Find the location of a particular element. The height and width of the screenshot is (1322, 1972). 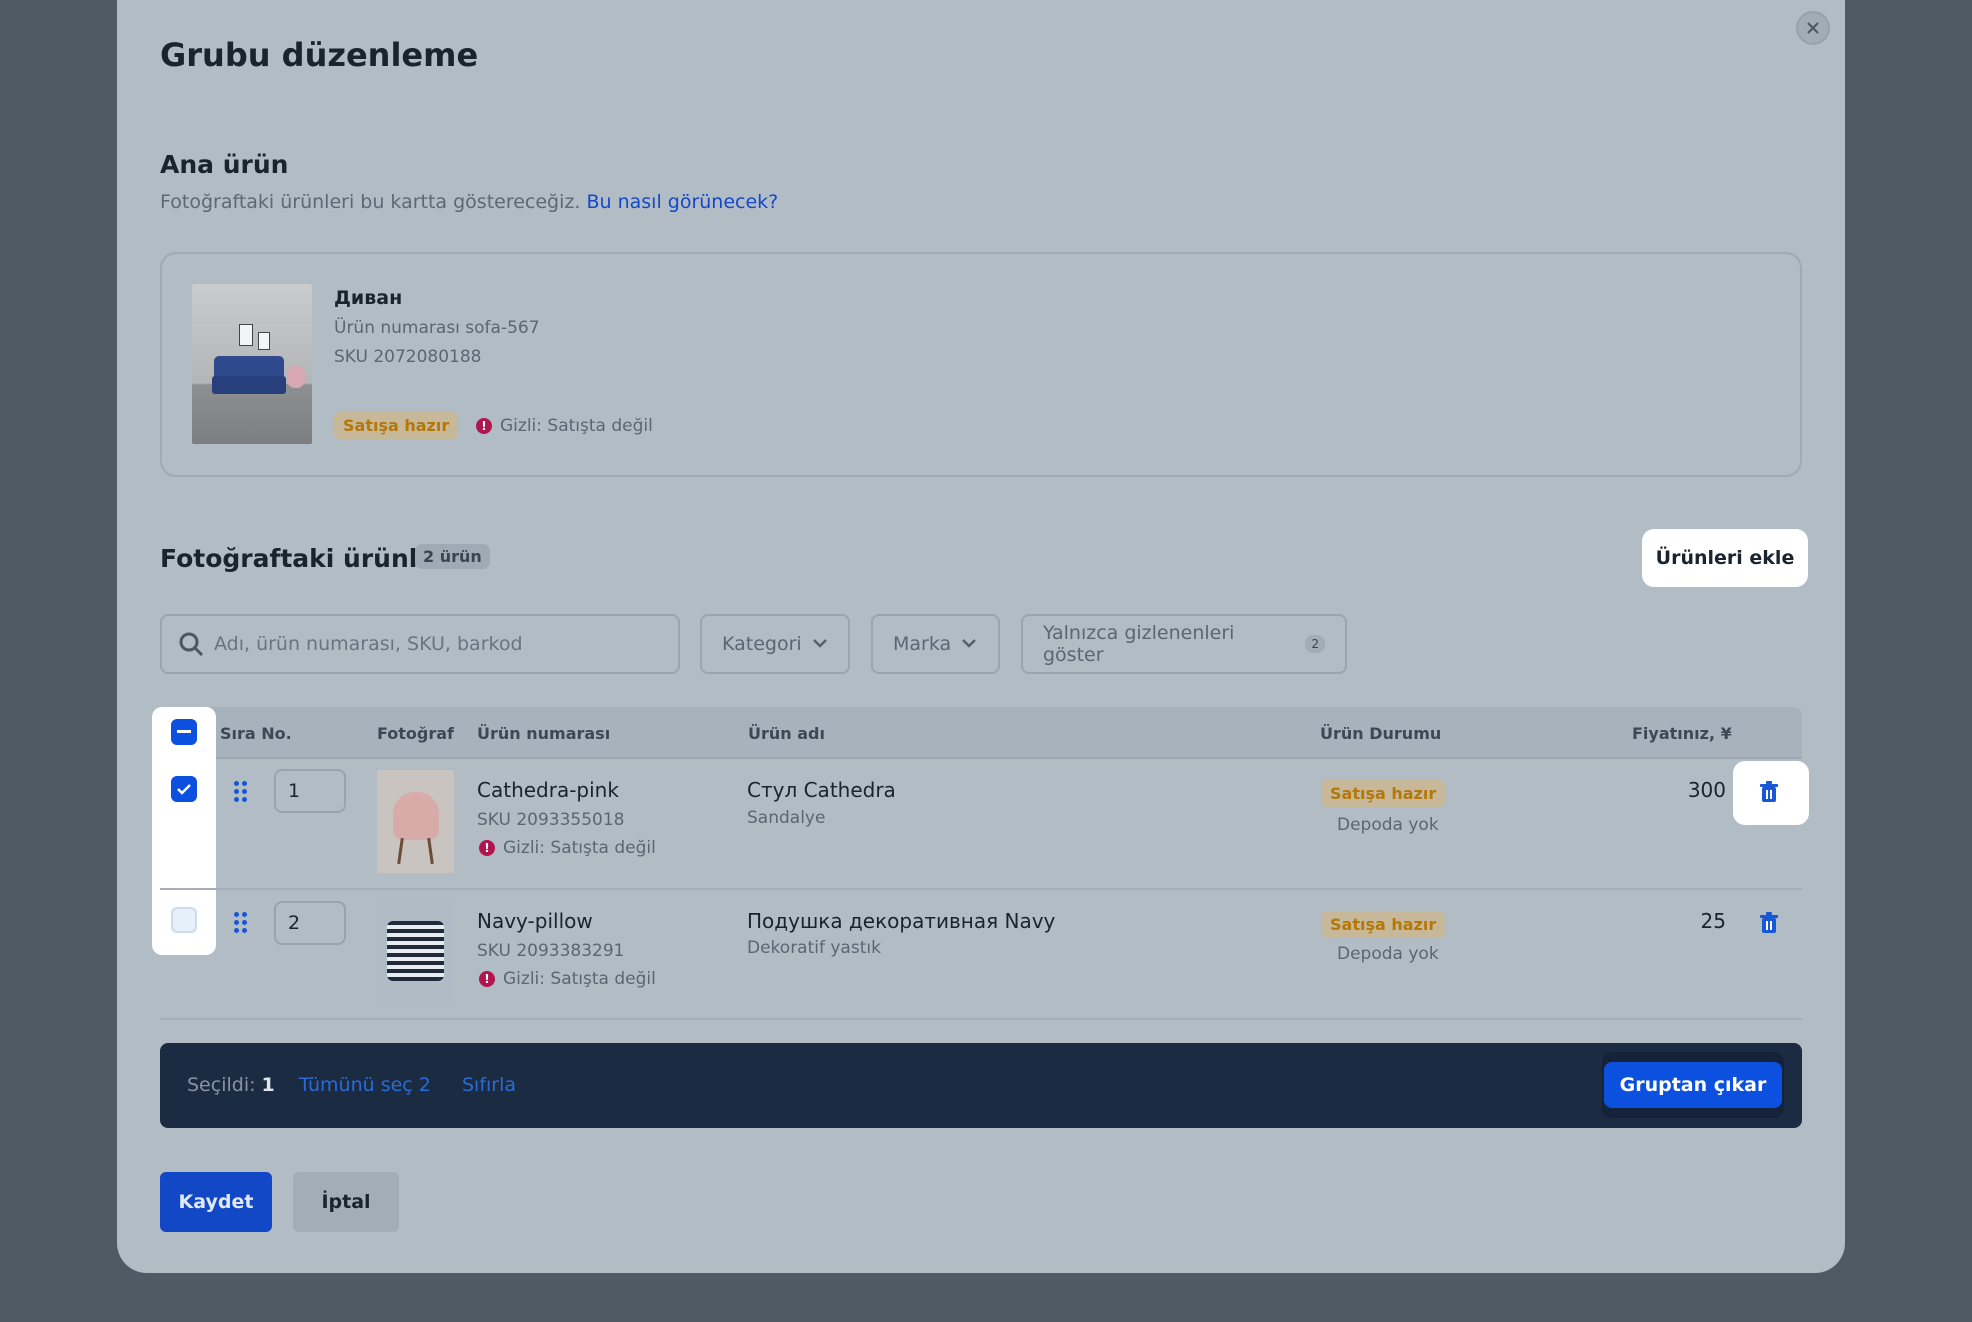

hidden-only-toggle: Yalnızca gizlenenleri göster 2 is located at coordinates (1184, 644).